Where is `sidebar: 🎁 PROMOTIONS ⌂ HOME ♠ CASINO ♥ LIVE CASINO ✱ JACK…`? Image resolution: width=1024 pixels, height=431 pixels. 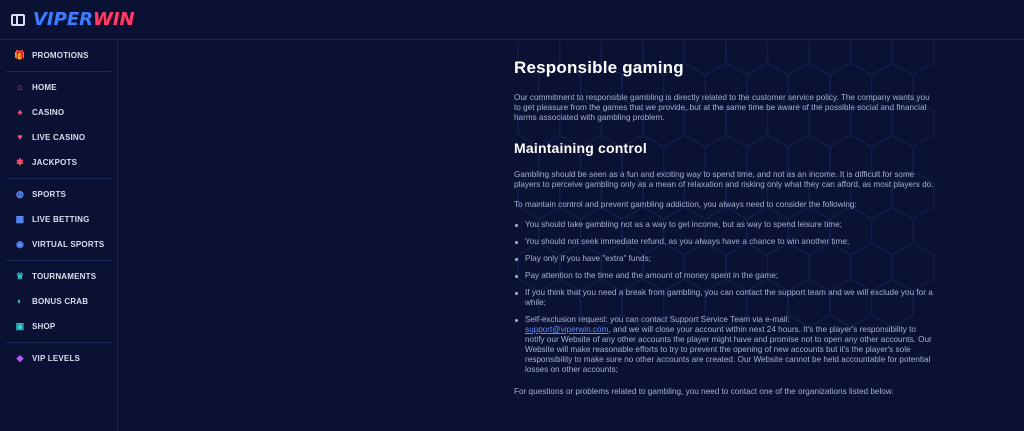 sidebar: 🎁 PROMOTIONS ⌂ HOME ♠ CASINO ♥ LIVE CASINO ✱ JACK… is located at coordinates (59, 235).